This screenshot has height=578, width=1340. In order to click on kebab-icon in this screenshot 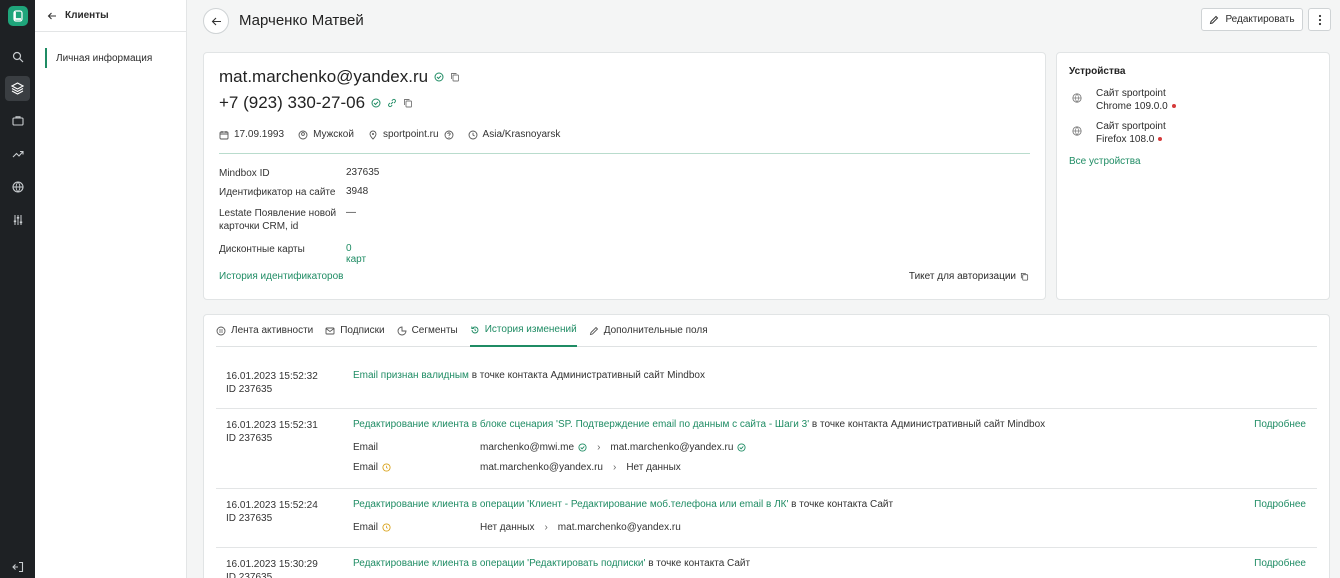, I will do `click(1319, 19)`.